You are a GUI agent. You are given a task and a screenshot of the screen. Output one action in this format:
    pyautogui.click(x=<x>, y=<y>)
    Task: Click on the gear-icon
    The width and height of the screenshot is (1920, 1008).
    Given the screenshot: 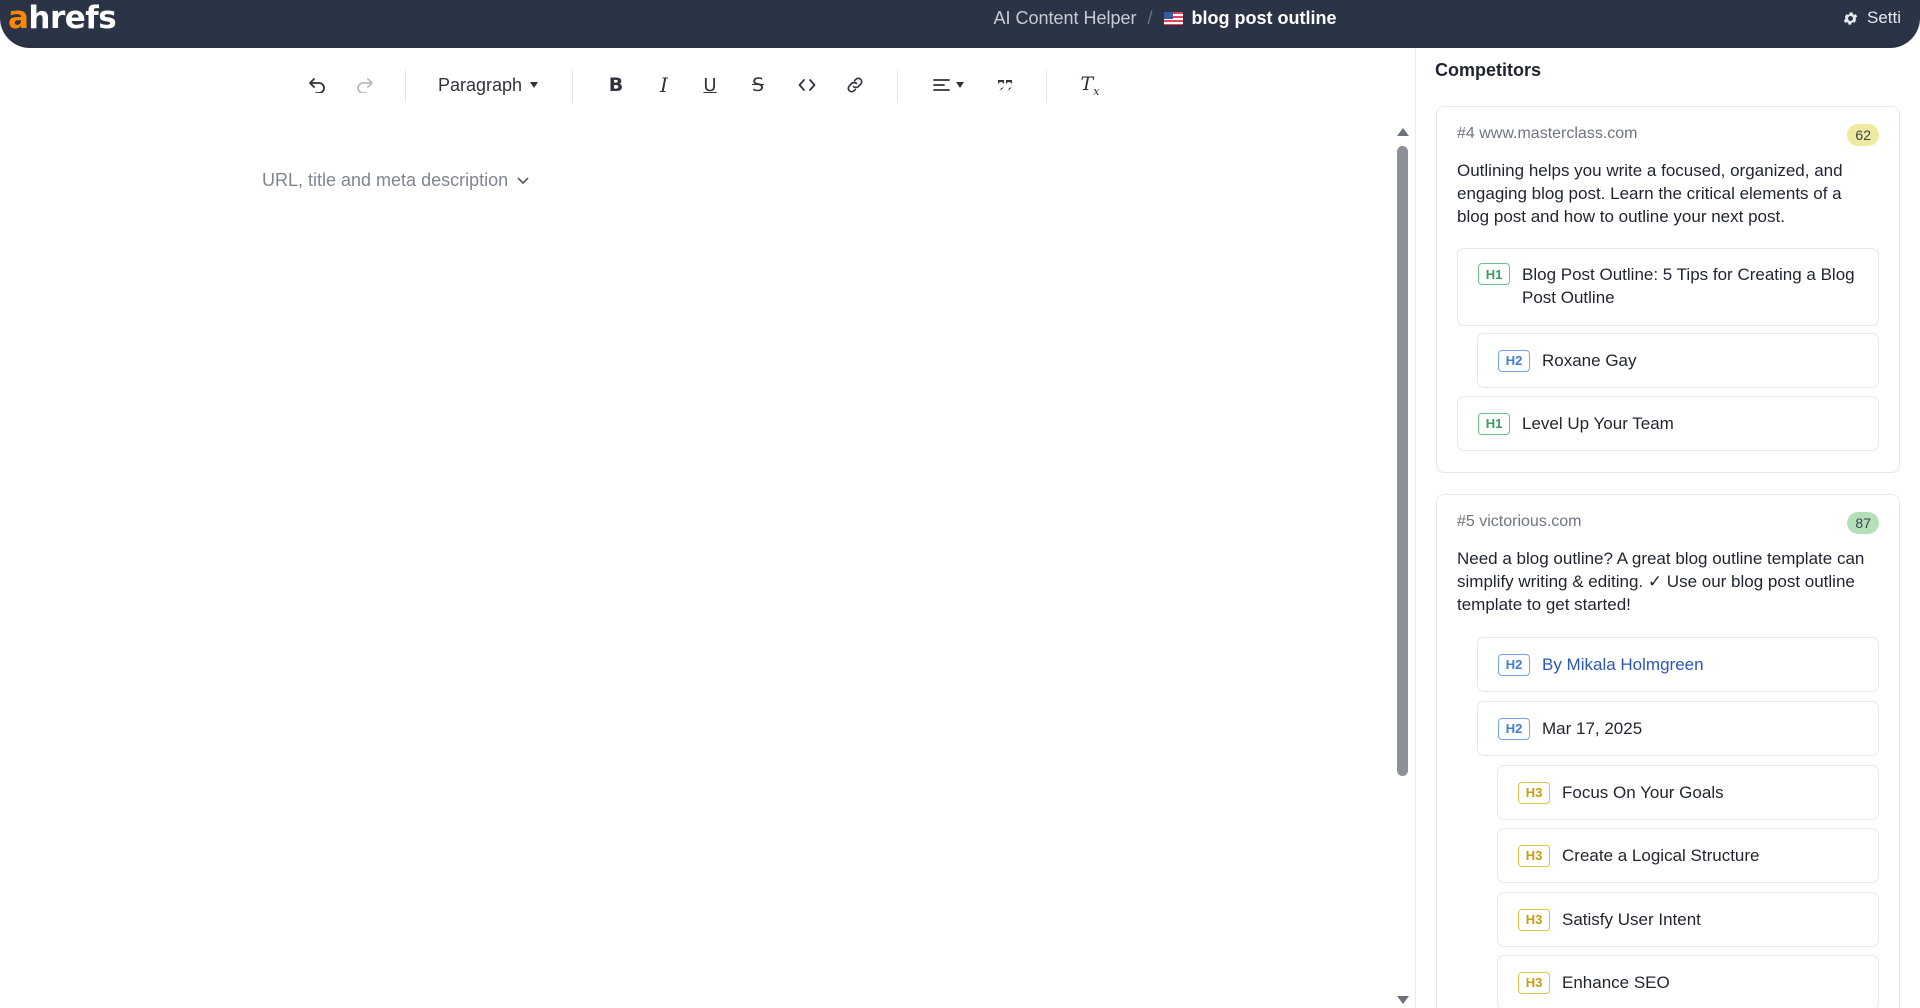 What is the action you would take?
    pyautogui.click(x=1850, y=18)
    